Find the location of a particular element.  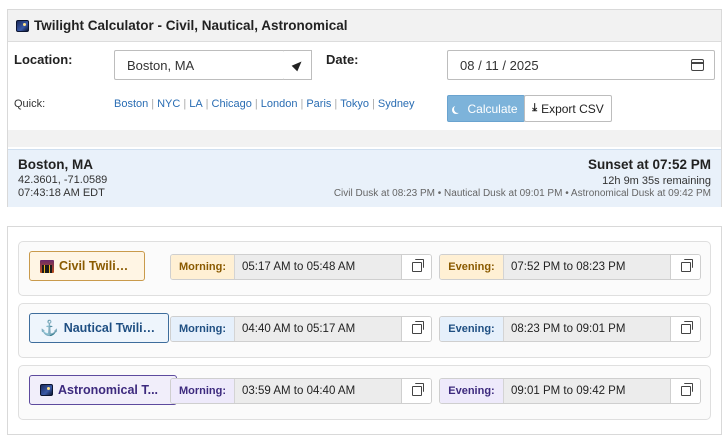

astronomical-evening-value: 09:01 PM to 09:42 PM is located at coordinates (587, 391).